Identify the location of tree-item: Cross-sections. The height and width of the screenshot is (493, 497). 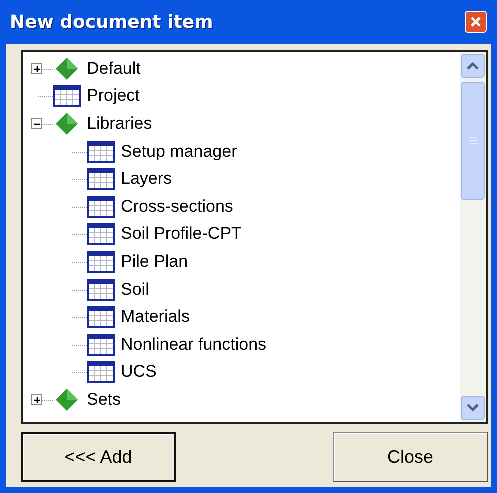
(177, 206).